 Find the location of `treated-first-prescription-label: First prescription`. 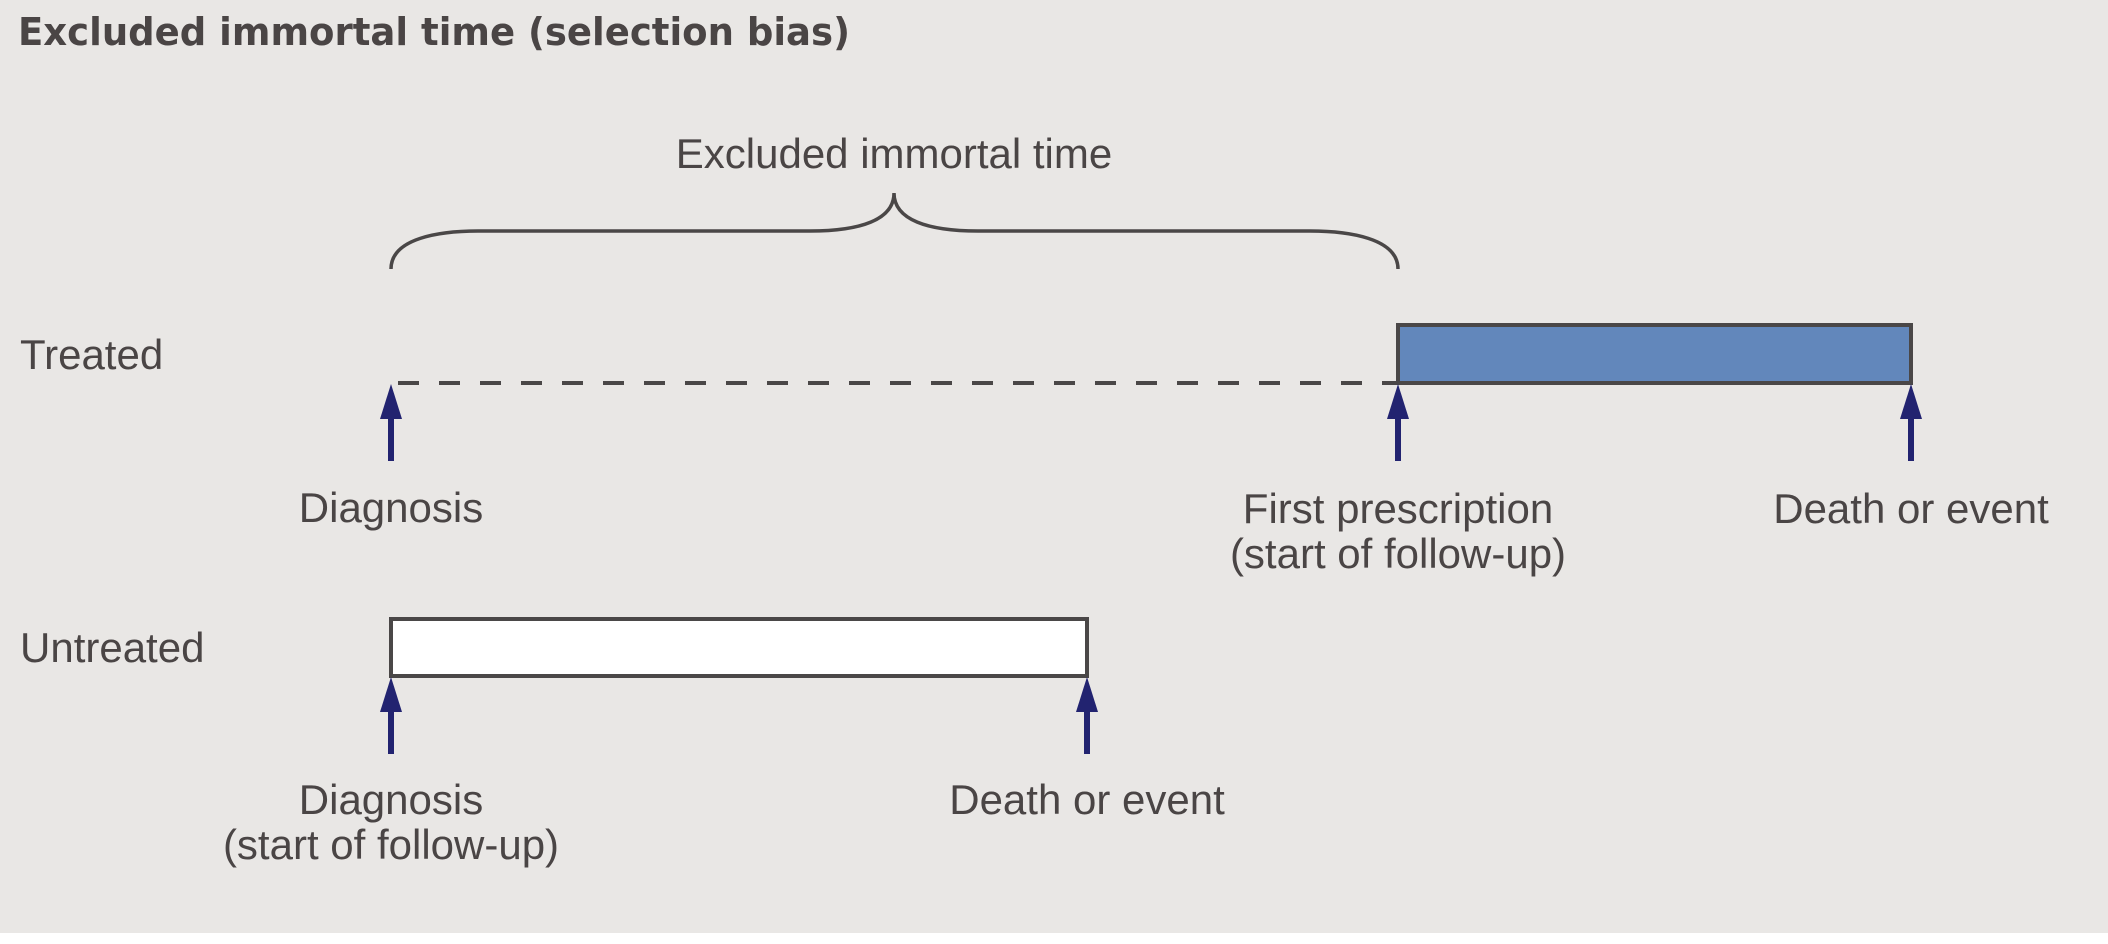

treated-first-prescription-label: First prescription is located at coordinates (1398, 508).